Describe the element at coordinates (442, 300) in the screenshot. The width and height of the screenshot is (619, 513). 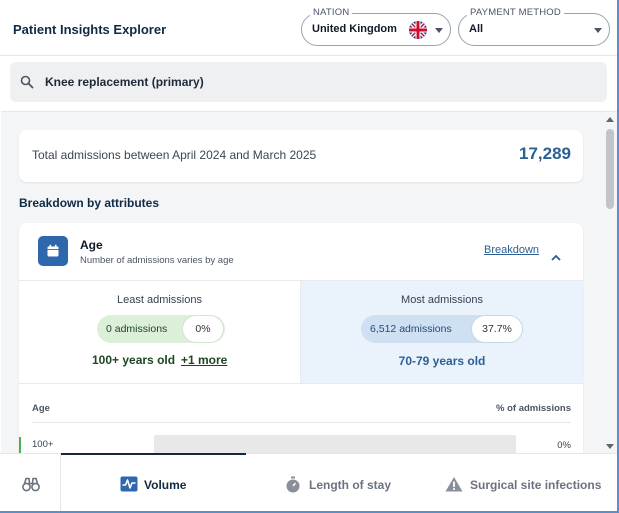
I see `most-admissions-heading: Most admissions` at that location.